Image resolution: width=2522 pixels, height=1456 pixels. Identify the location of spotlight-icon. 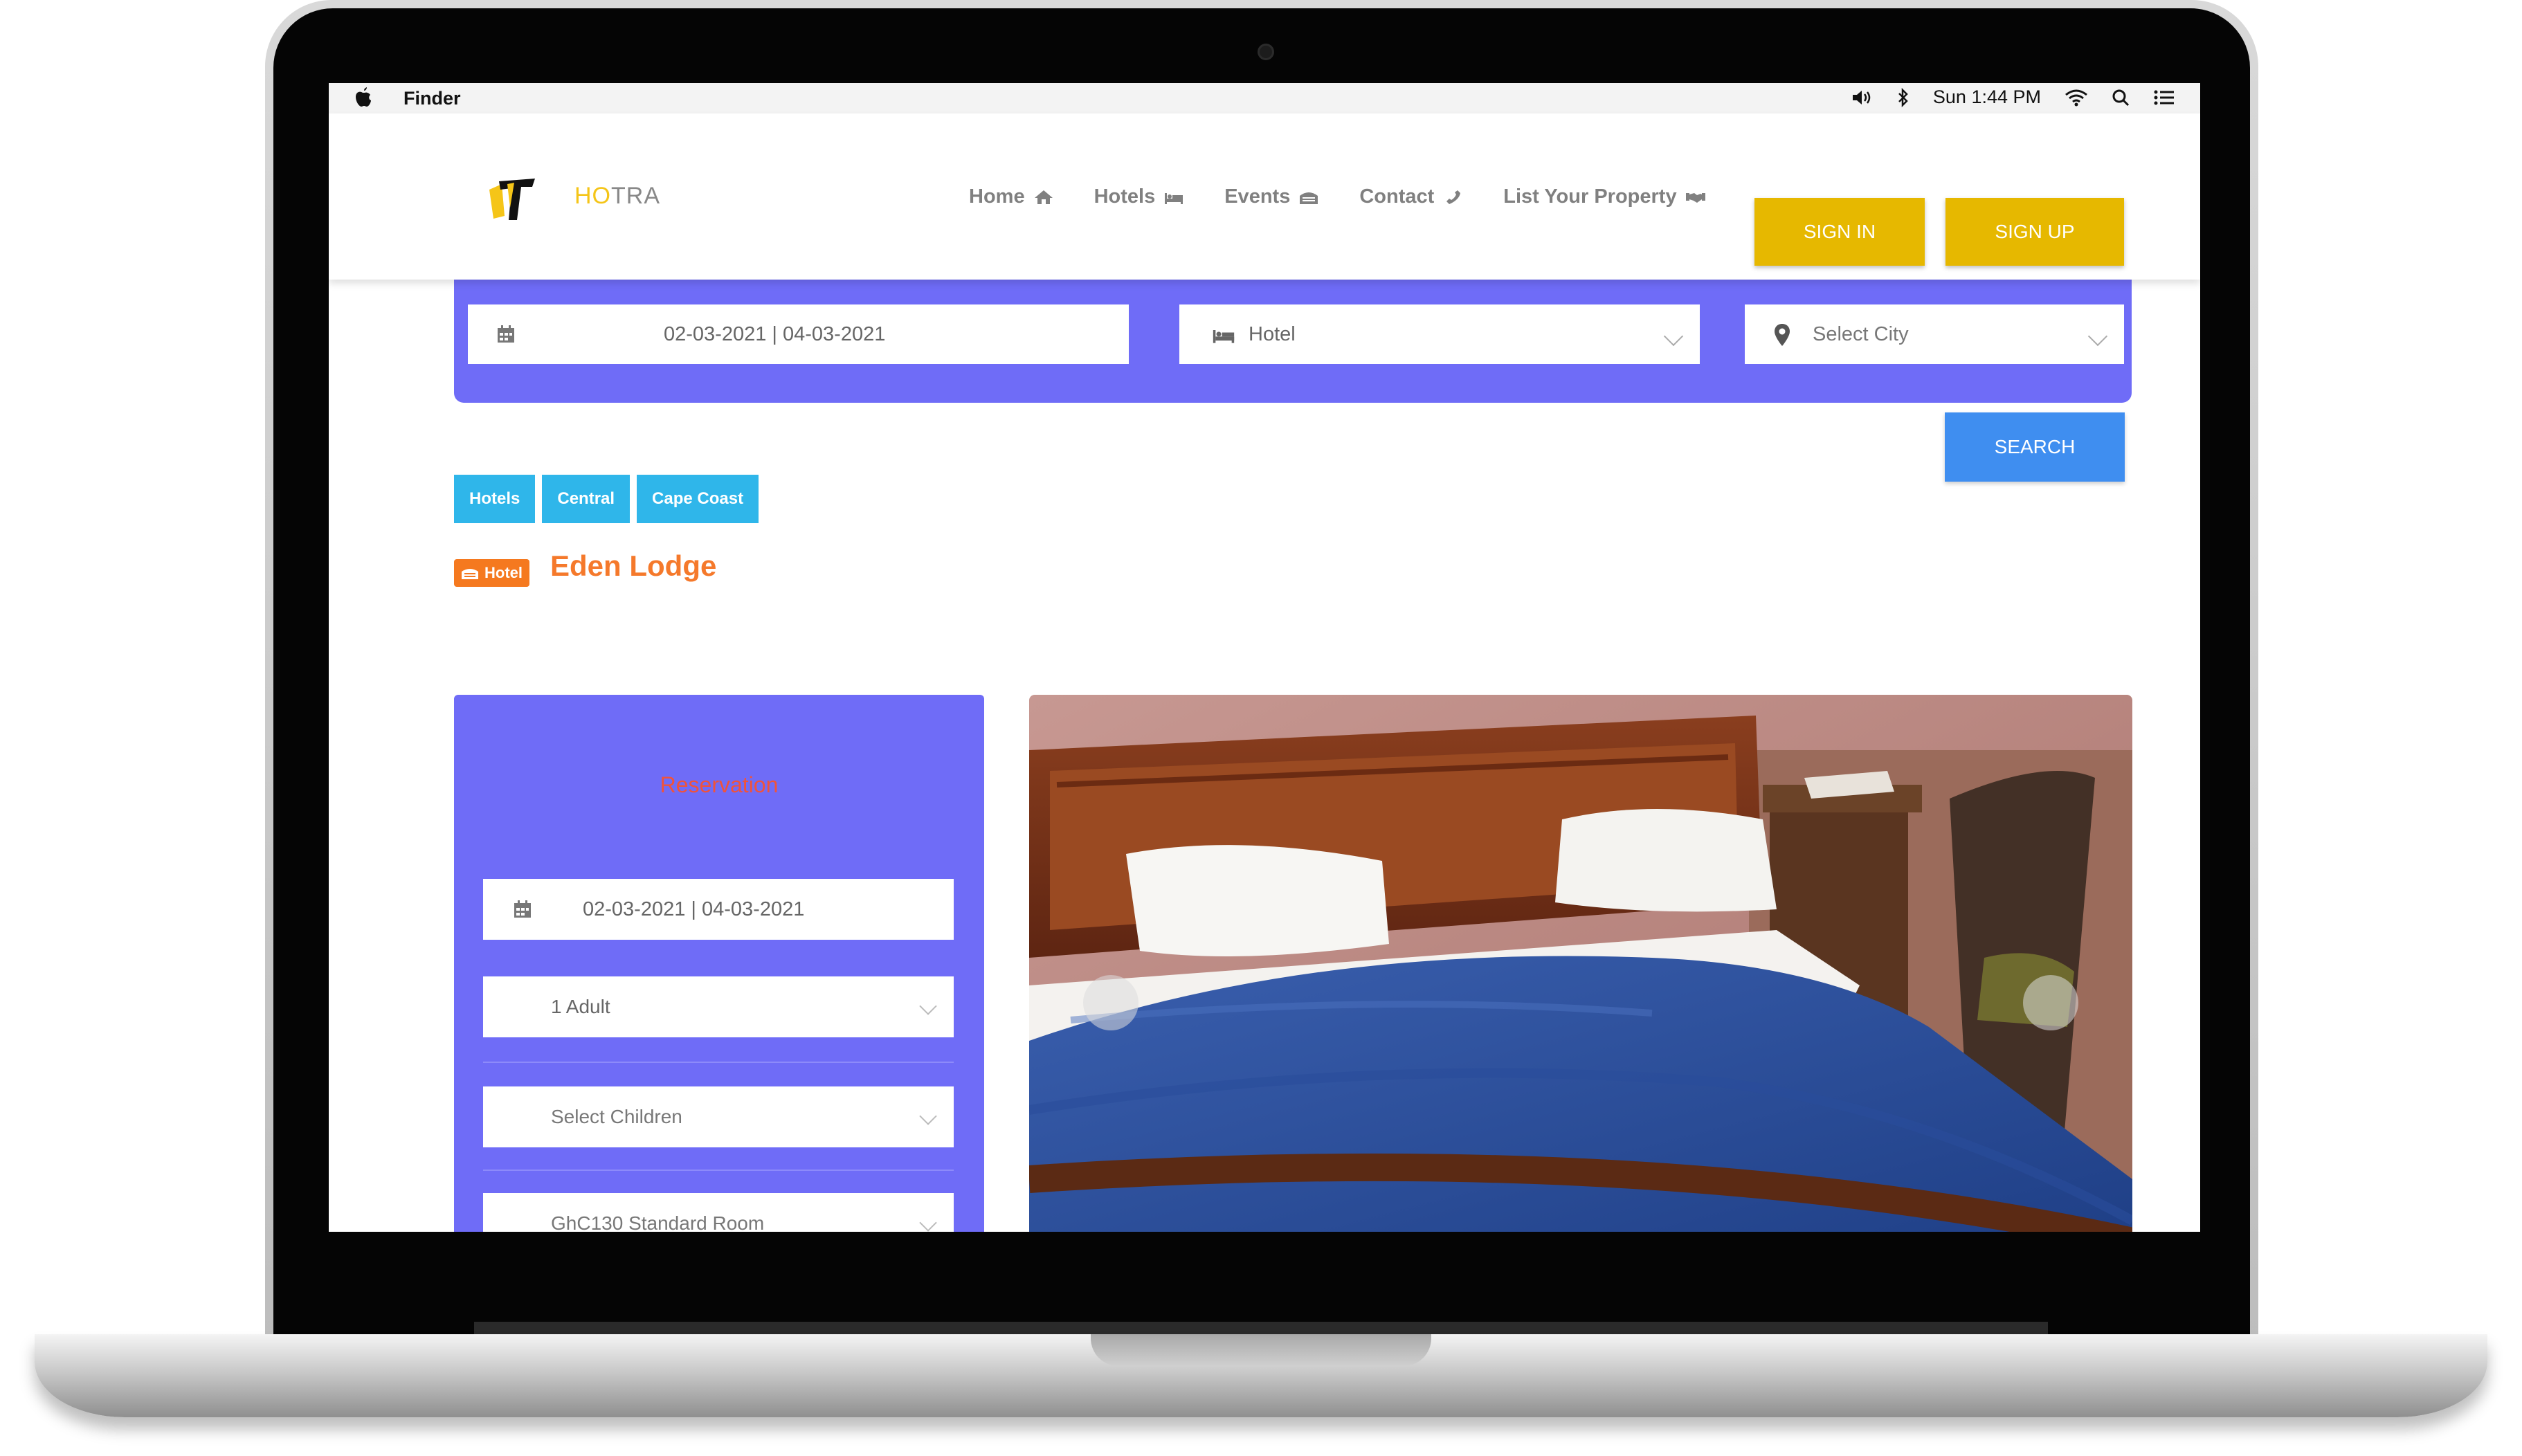
(2121, 98).